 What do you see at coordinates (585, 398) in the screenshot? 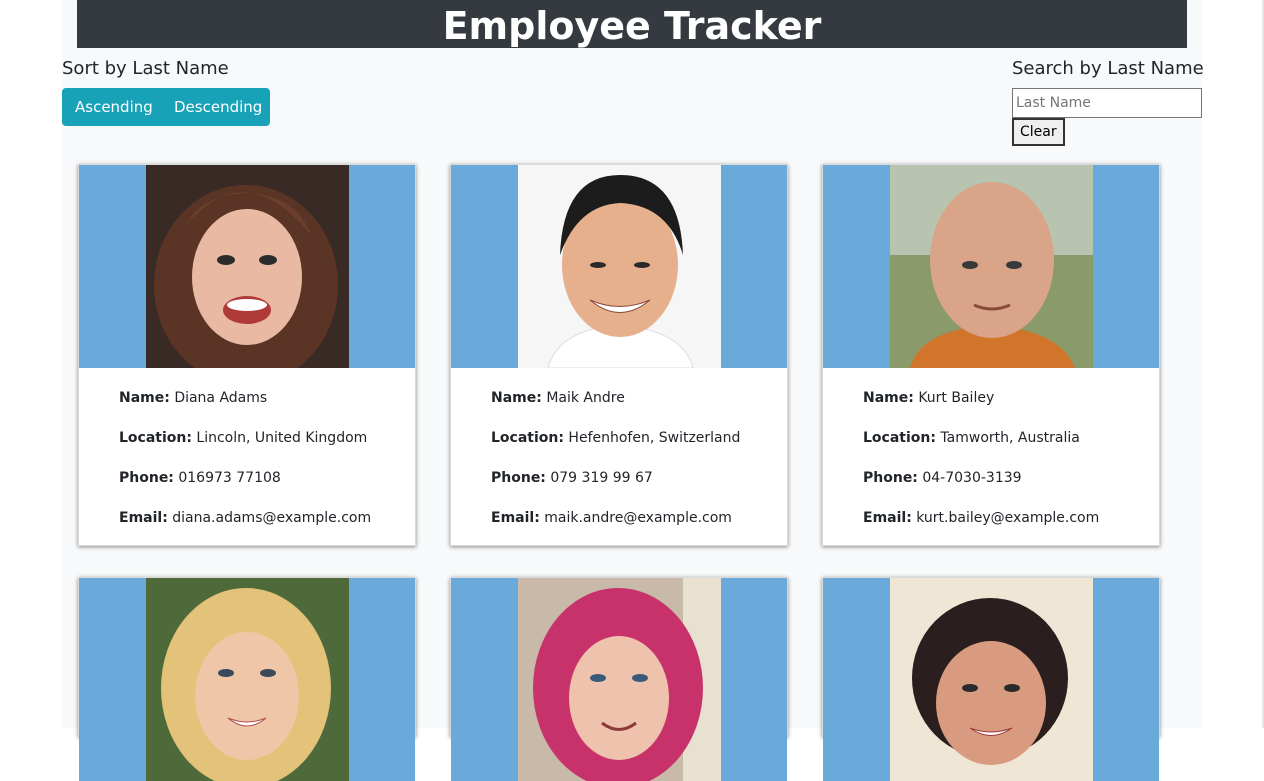
I see `name-value: Maik Andre` at bounding box center [585, 398].